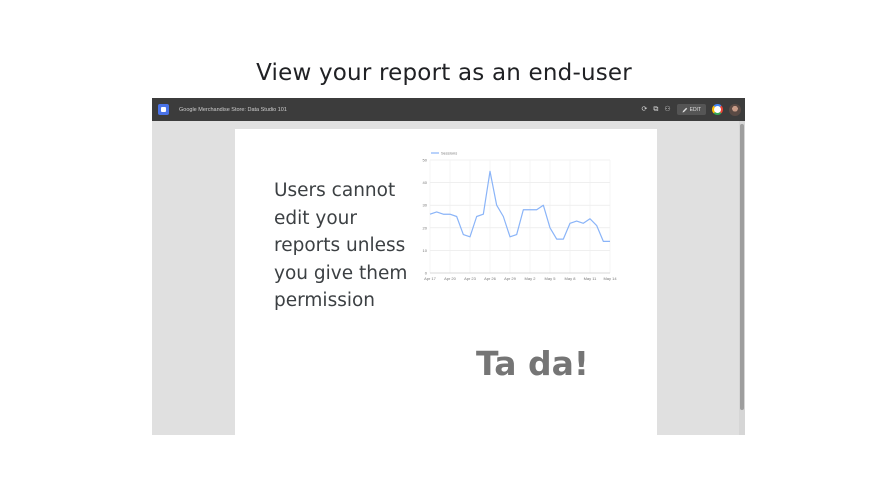  Describe the element at coordinates (735, 109) in the screenshot. I see `avatar` at that location.